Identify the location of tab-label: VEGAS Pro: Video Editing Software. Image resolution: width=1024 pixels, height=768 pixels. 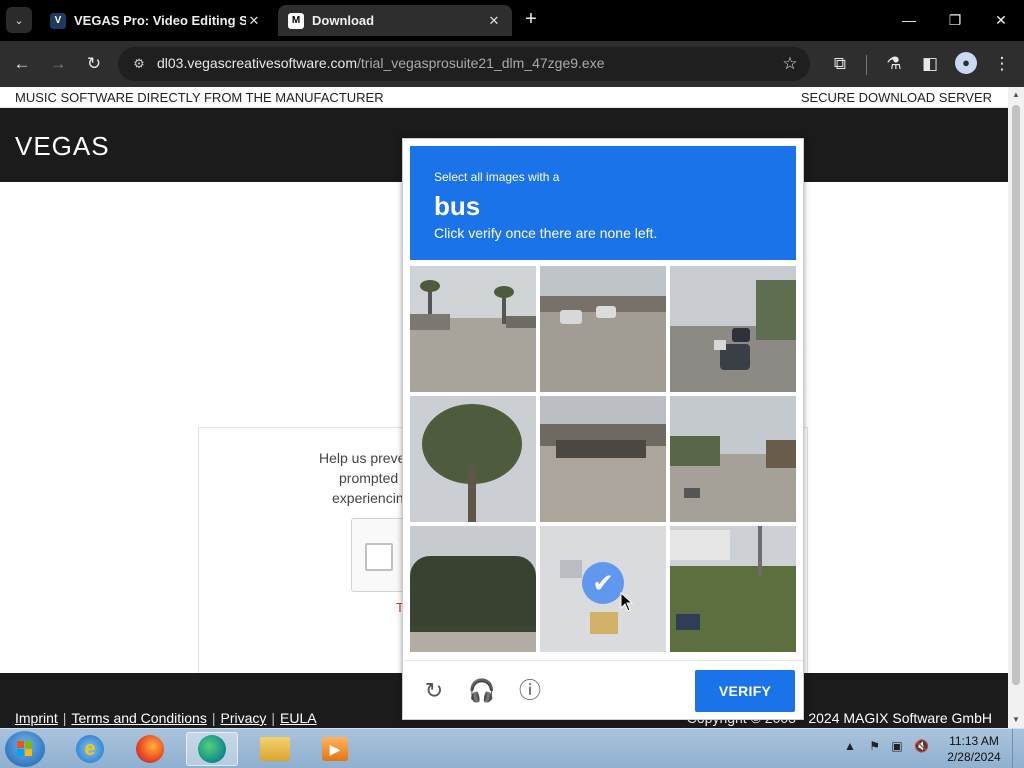
(160, 20).